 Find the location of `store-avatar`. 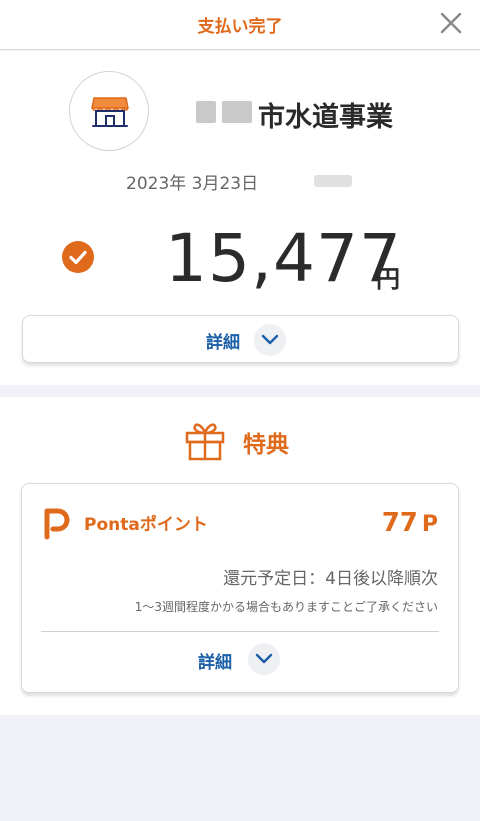

store-avatar is located at coordinates (109, 111).